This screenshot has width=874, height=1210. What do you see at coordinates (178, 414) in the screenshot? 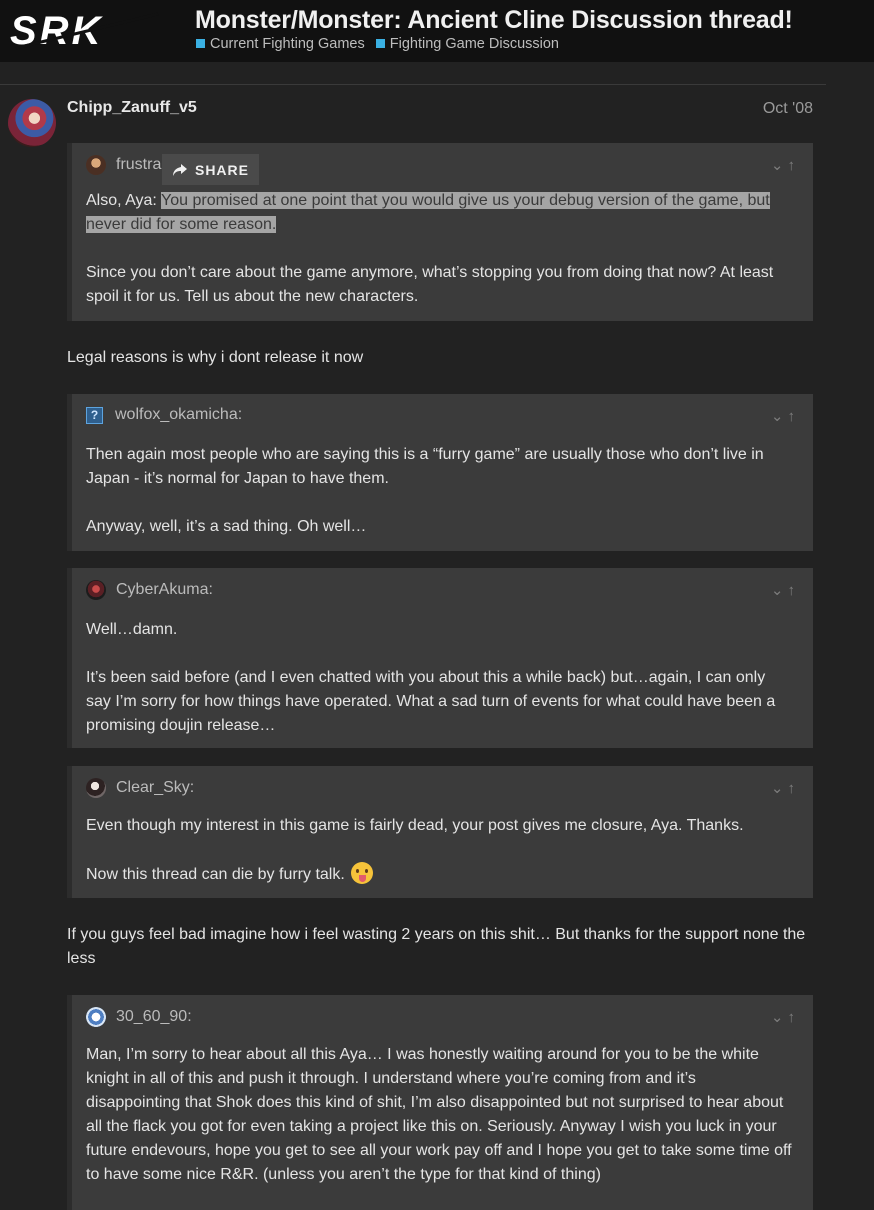
I see `quote-author: wolfox_okamicha:` at bounding box center [178, 414].